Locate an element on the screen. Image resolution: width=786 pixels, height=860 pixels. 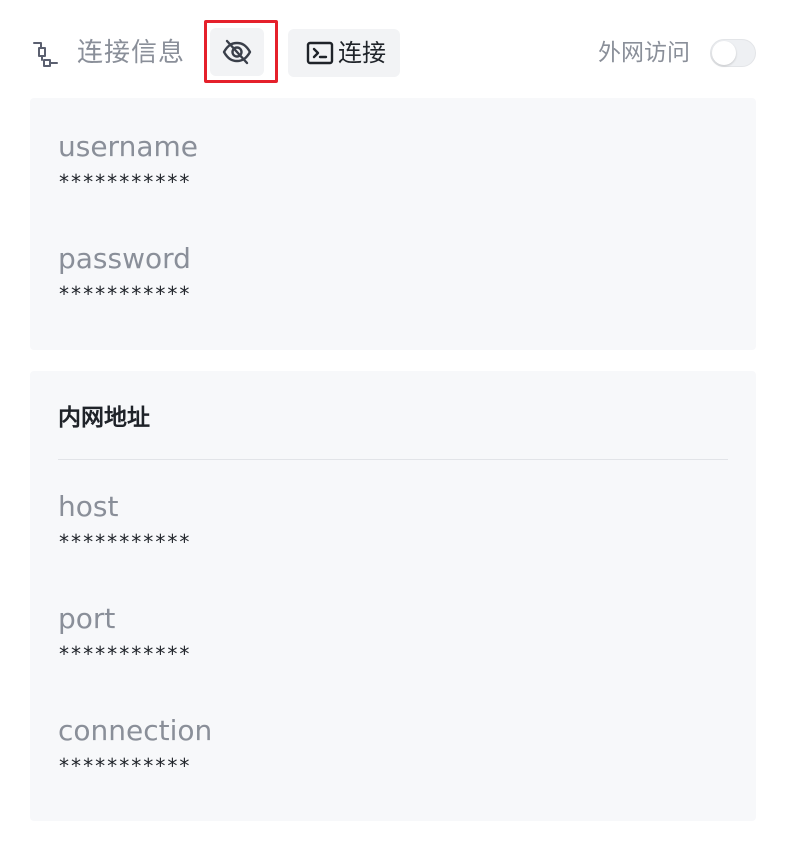
external-access-toggle is located at coordinates (733, 53).